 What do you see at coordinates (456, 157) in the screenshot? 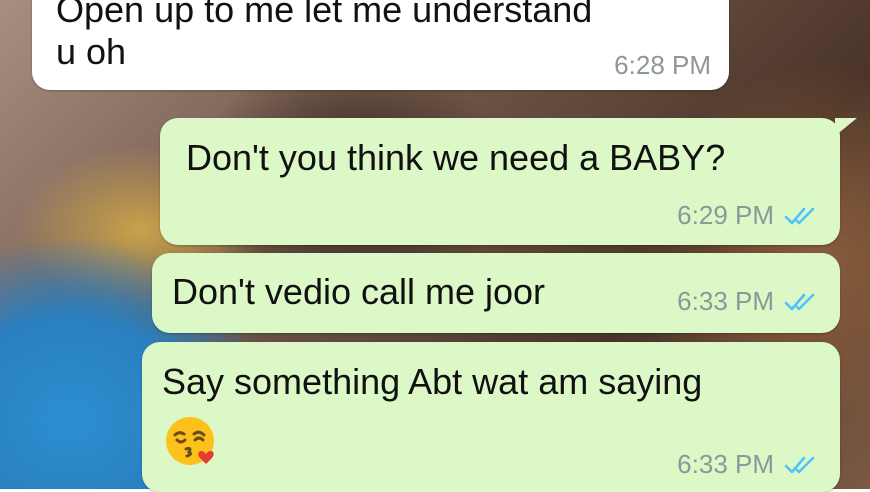
I see `message-text: Don't you think we need a BABY?` at bounding box center [456, 157].